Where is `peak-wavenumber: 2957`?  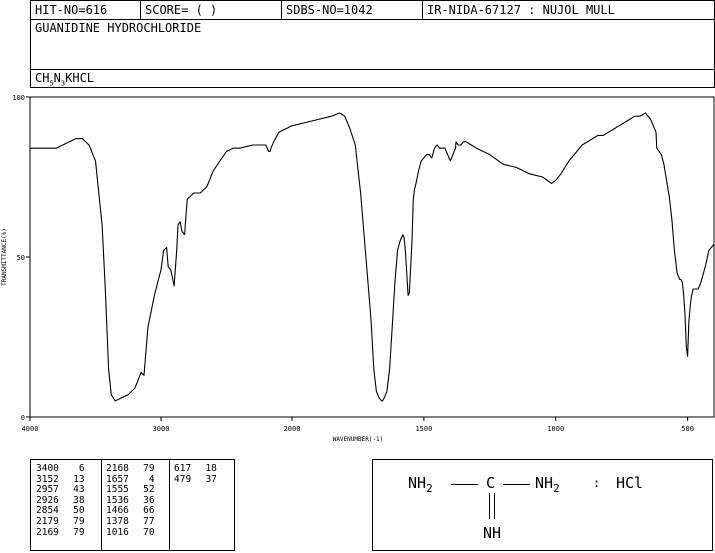
peak-wavenumber: 2957 is located at coordinates (47, 490).